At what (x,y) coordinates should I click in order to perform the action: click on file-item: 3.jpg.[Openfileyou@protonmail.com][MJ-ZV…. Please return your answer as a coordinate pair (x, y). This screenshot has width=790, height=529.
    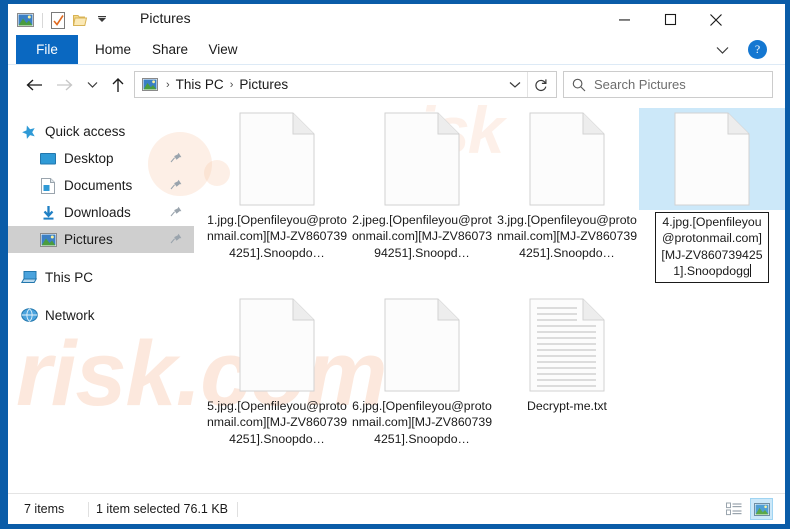
    Looking at the image, I should click on (567, 184).